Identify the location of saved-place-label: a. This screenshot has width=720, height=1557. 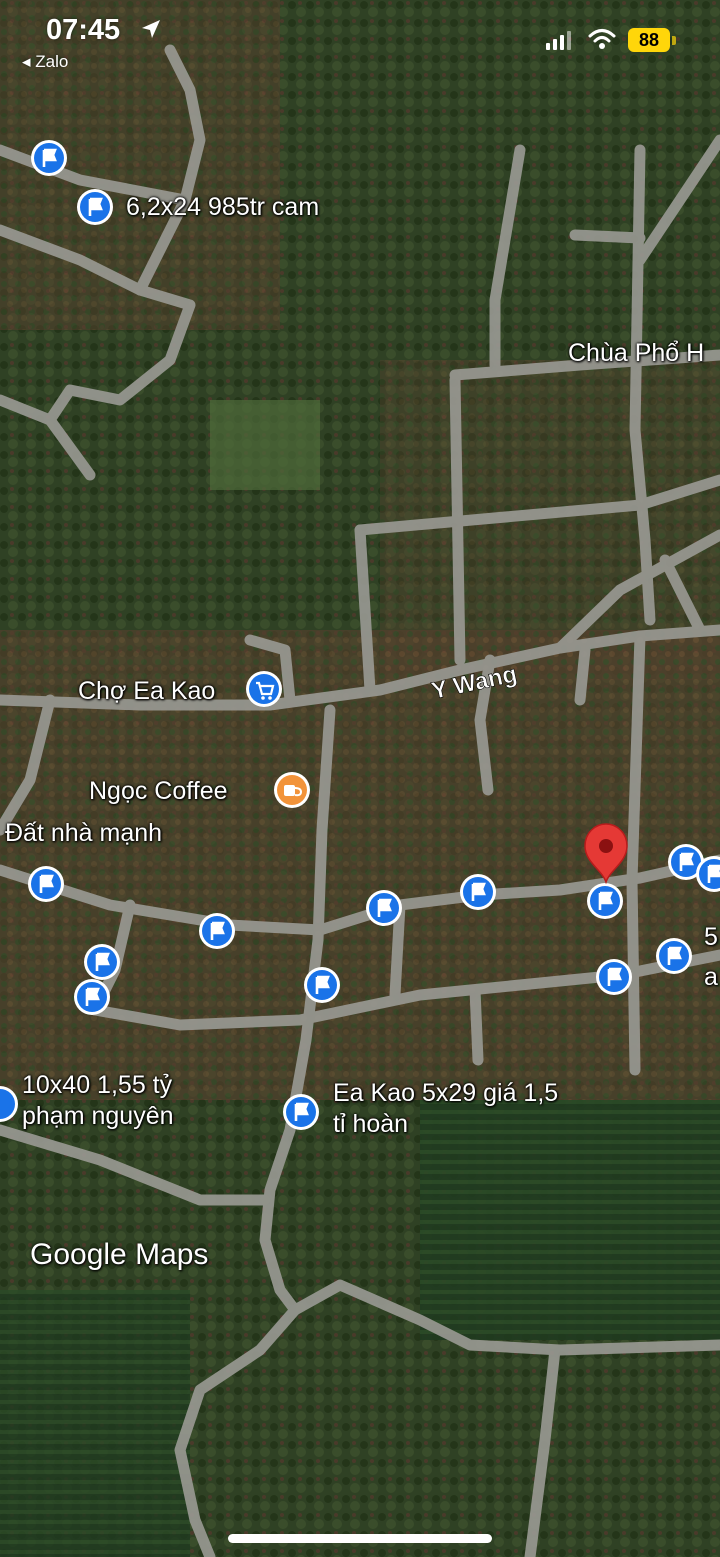
(711, 977).